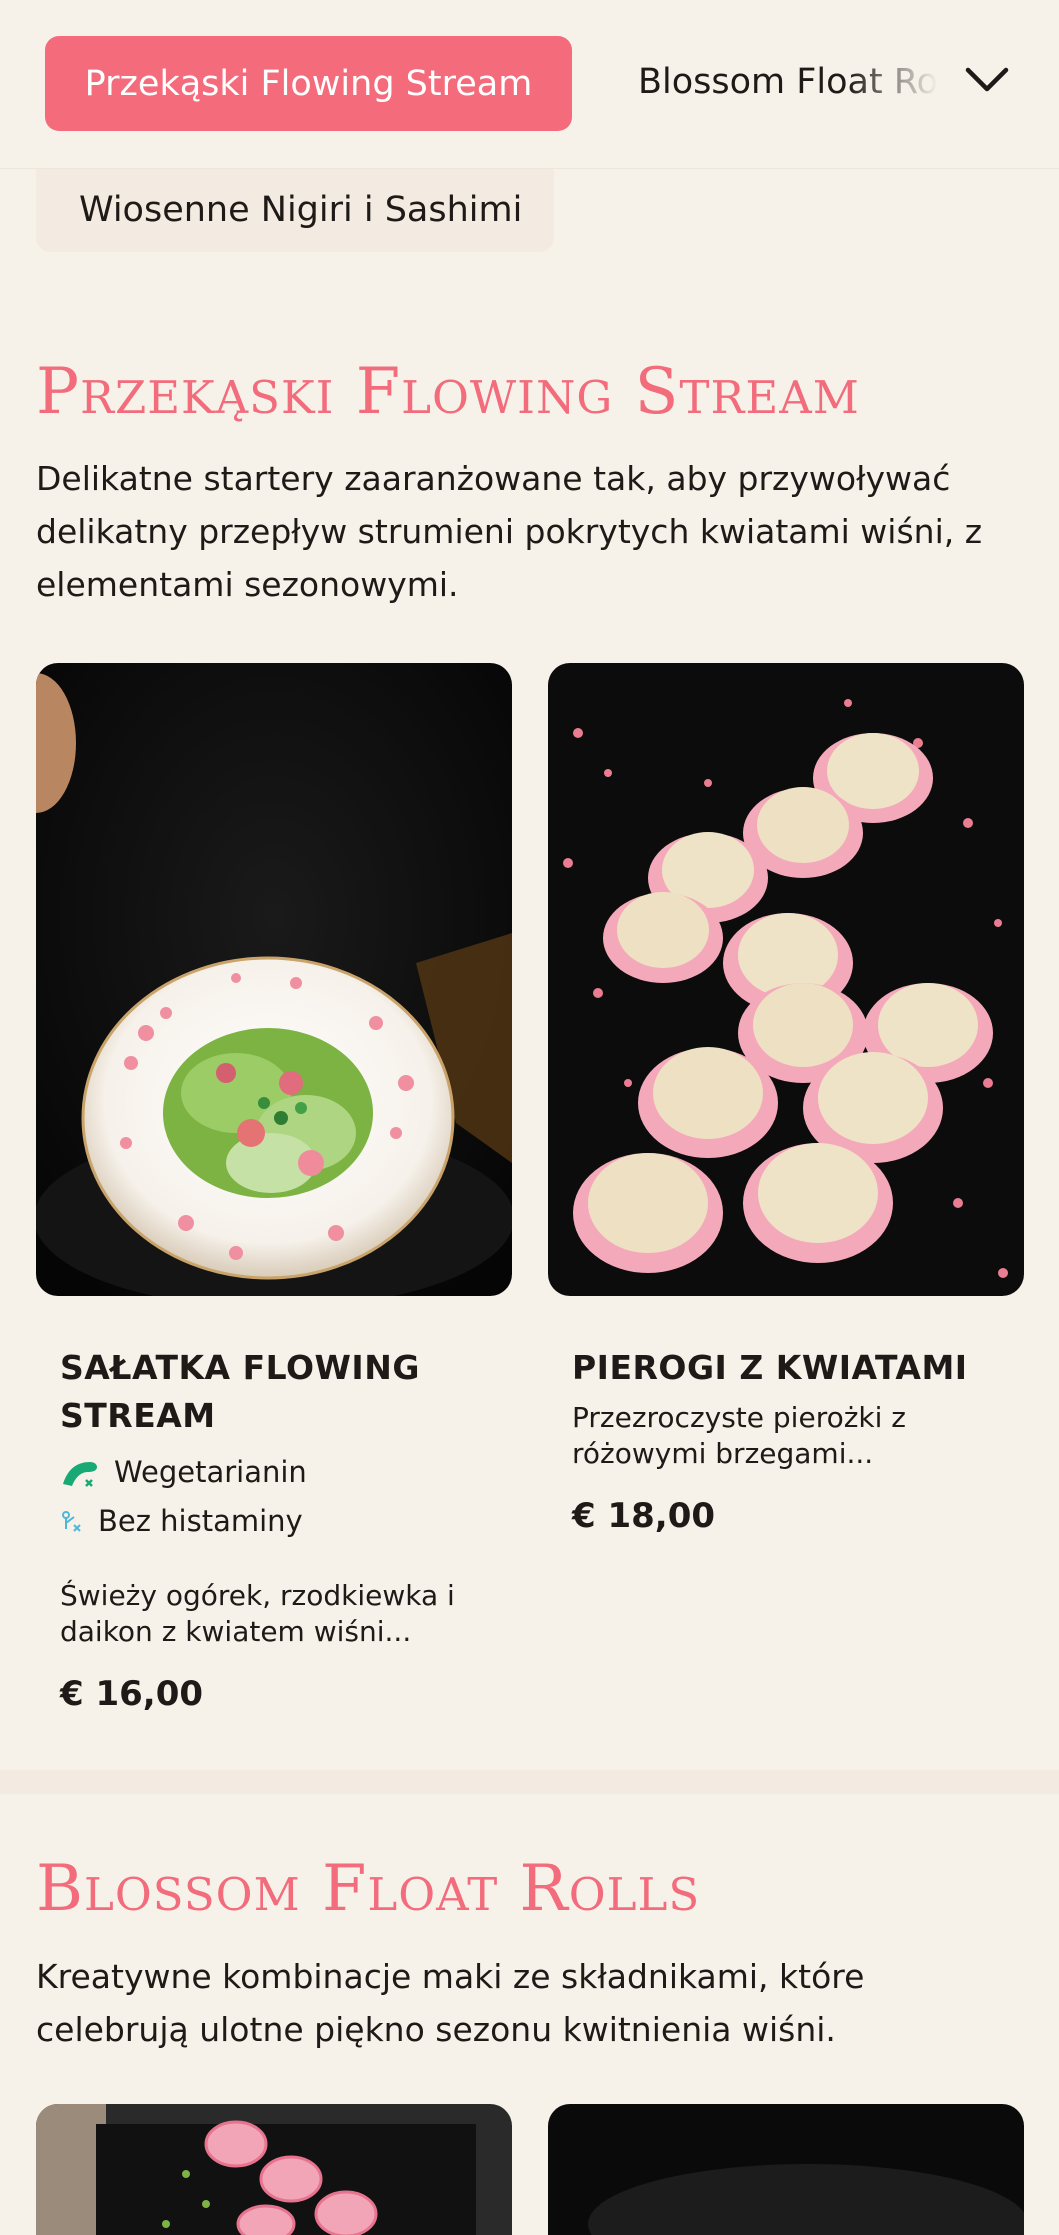  What do you see at coordinates (308, 83) in the screenshot?
I see `tab-przekaski: Przekąski Flowing Stream` at bounding box center [308, 83].